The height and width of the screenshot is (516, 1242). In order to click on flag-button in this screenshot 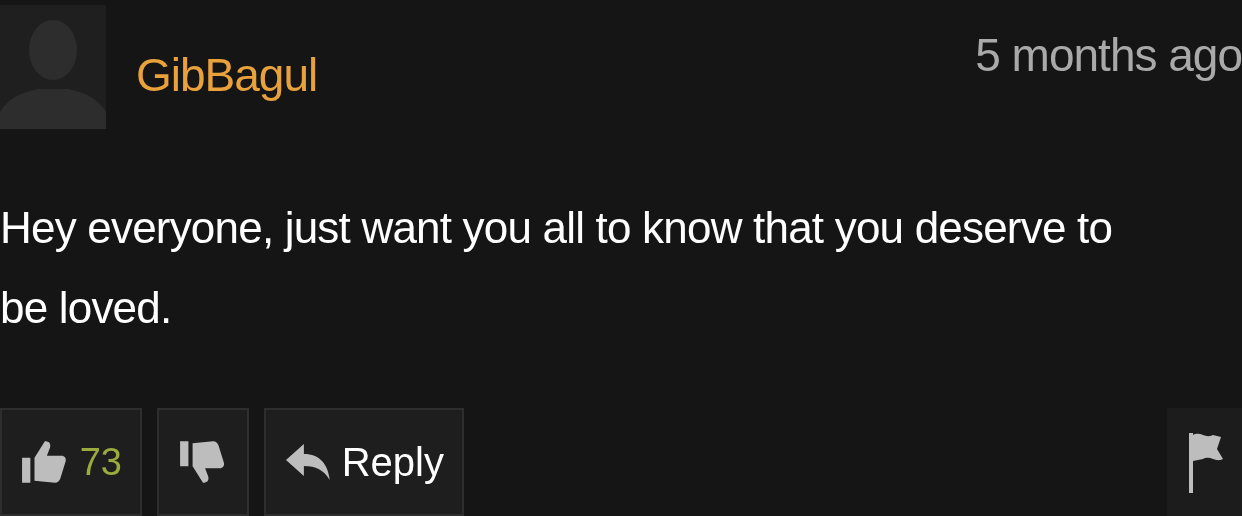, I will do `click(1204, 462)`.